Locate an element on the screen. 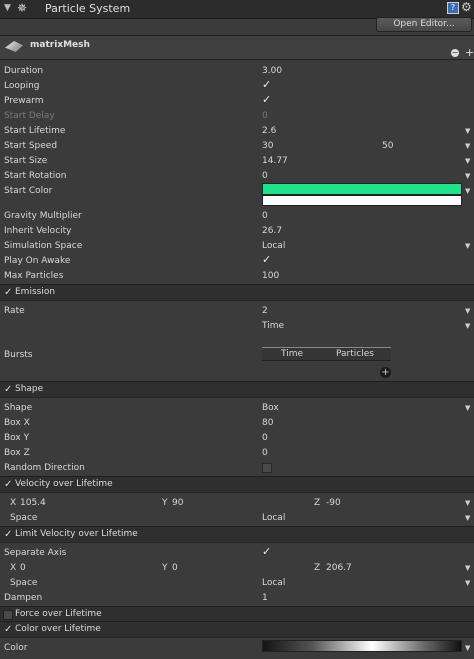  start-delay-row: Start Delay 0 is located at coordinates (237, 116).